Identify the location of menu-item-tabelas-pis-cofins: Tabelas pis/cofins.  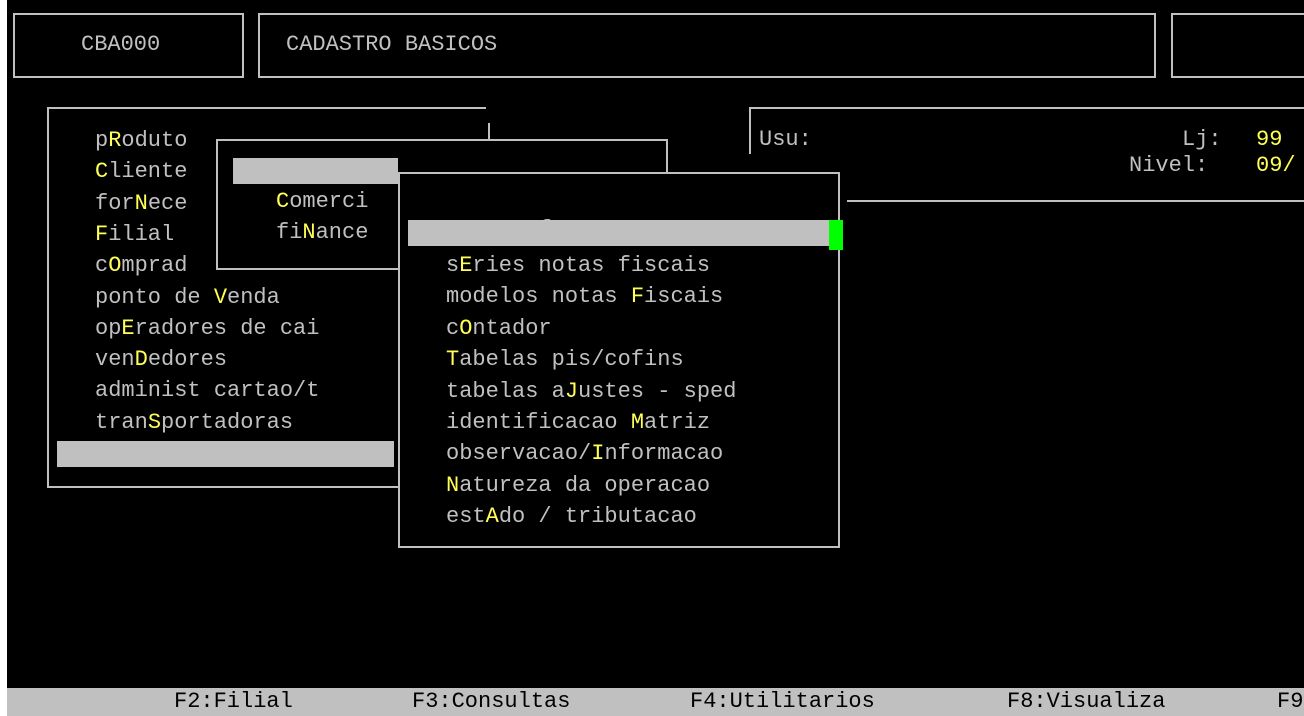
(565, 360).